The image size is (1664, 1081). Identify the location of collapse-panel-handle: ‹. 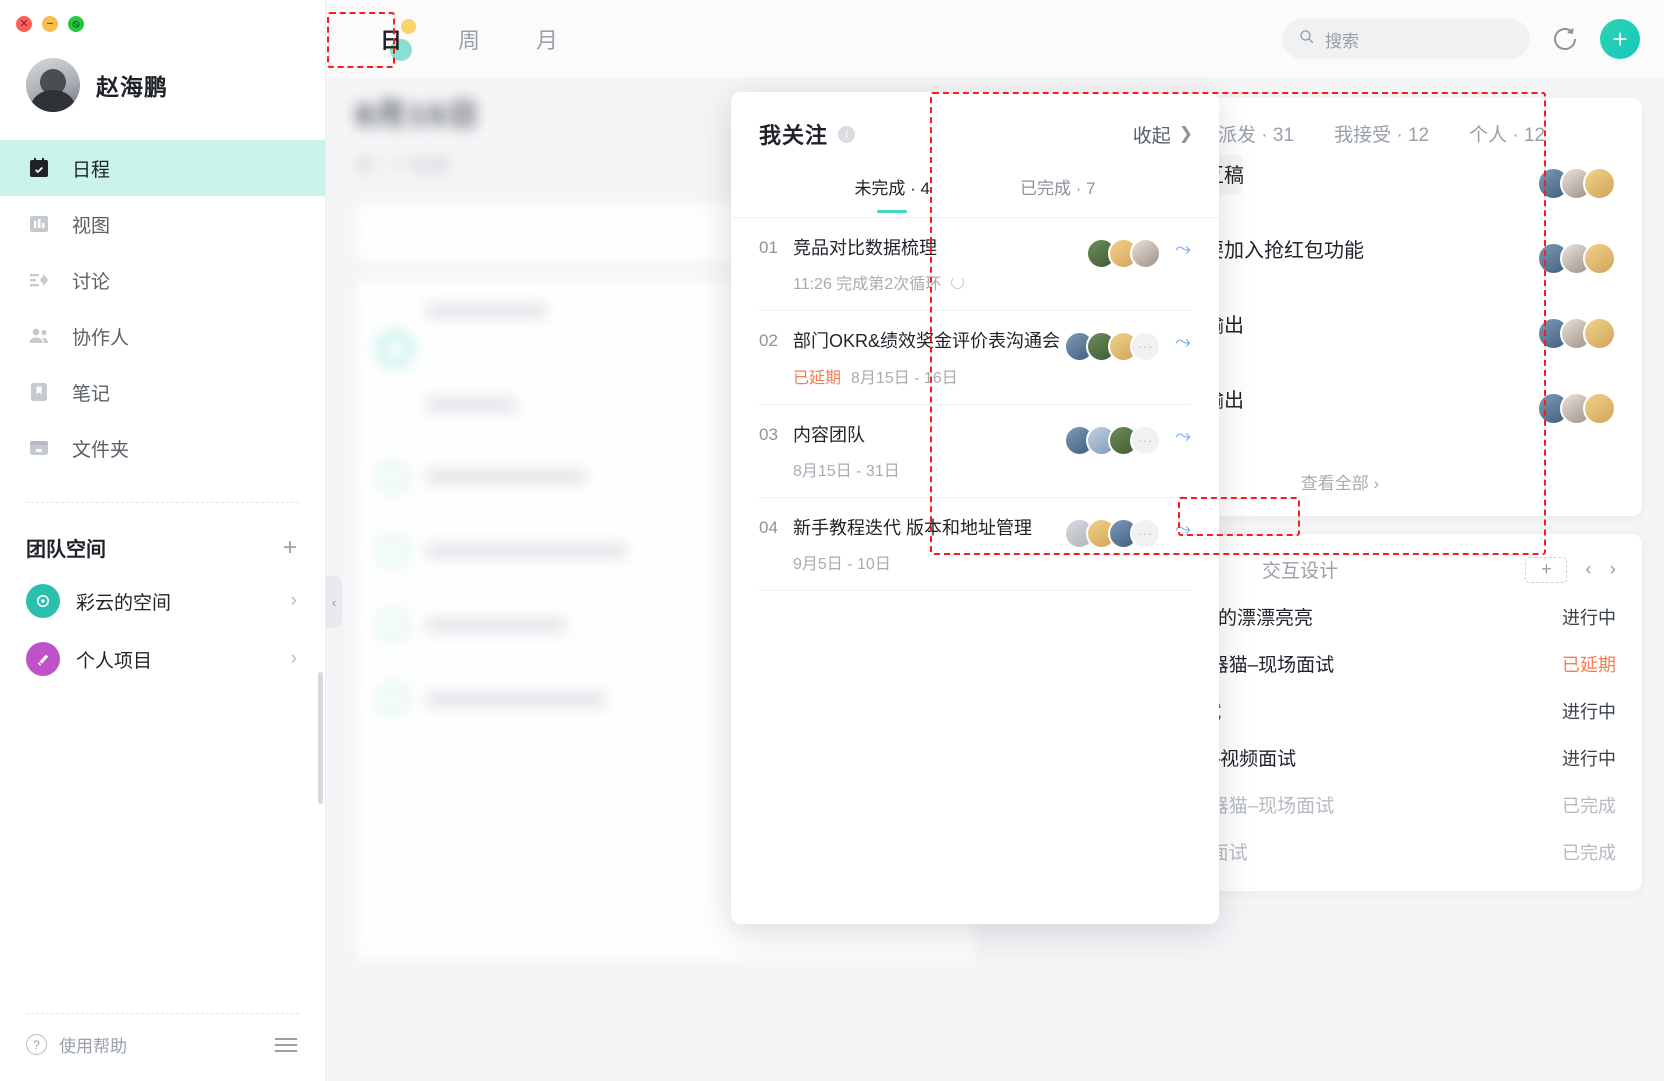
(334, 602).